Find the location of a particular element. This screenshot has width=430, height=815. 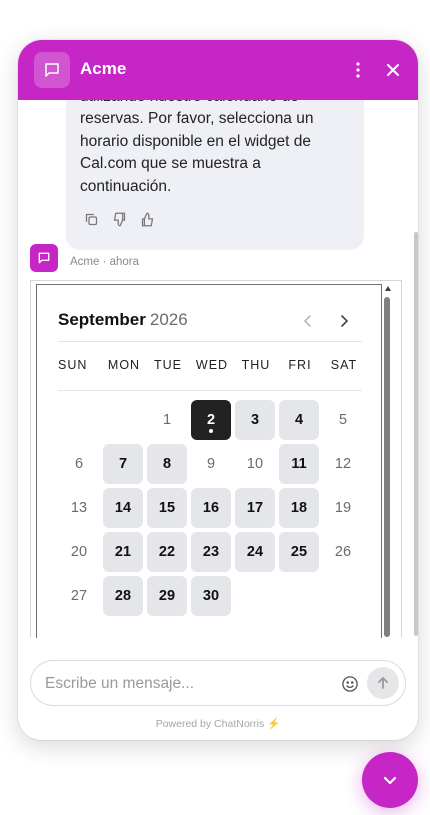

scroll-up-arrow-icon is located at coordinates (388, 288).